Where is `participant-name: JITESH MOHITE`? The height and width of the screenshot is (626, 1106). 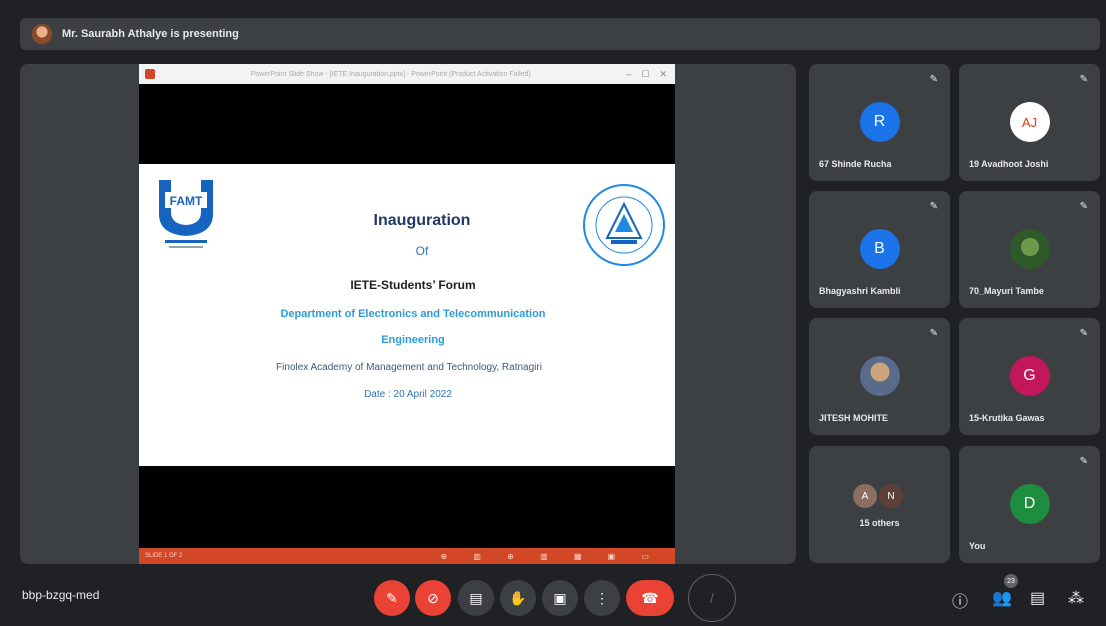 participant-name: JITESH MOHITE is located at coordinates (854, 418).